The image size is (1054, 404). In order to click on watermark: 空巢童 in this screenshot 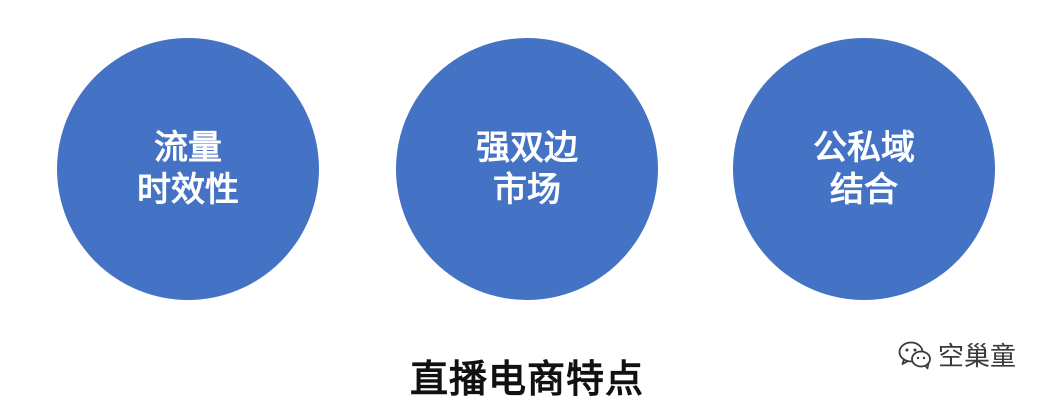, I will do `click(957, 354)`.